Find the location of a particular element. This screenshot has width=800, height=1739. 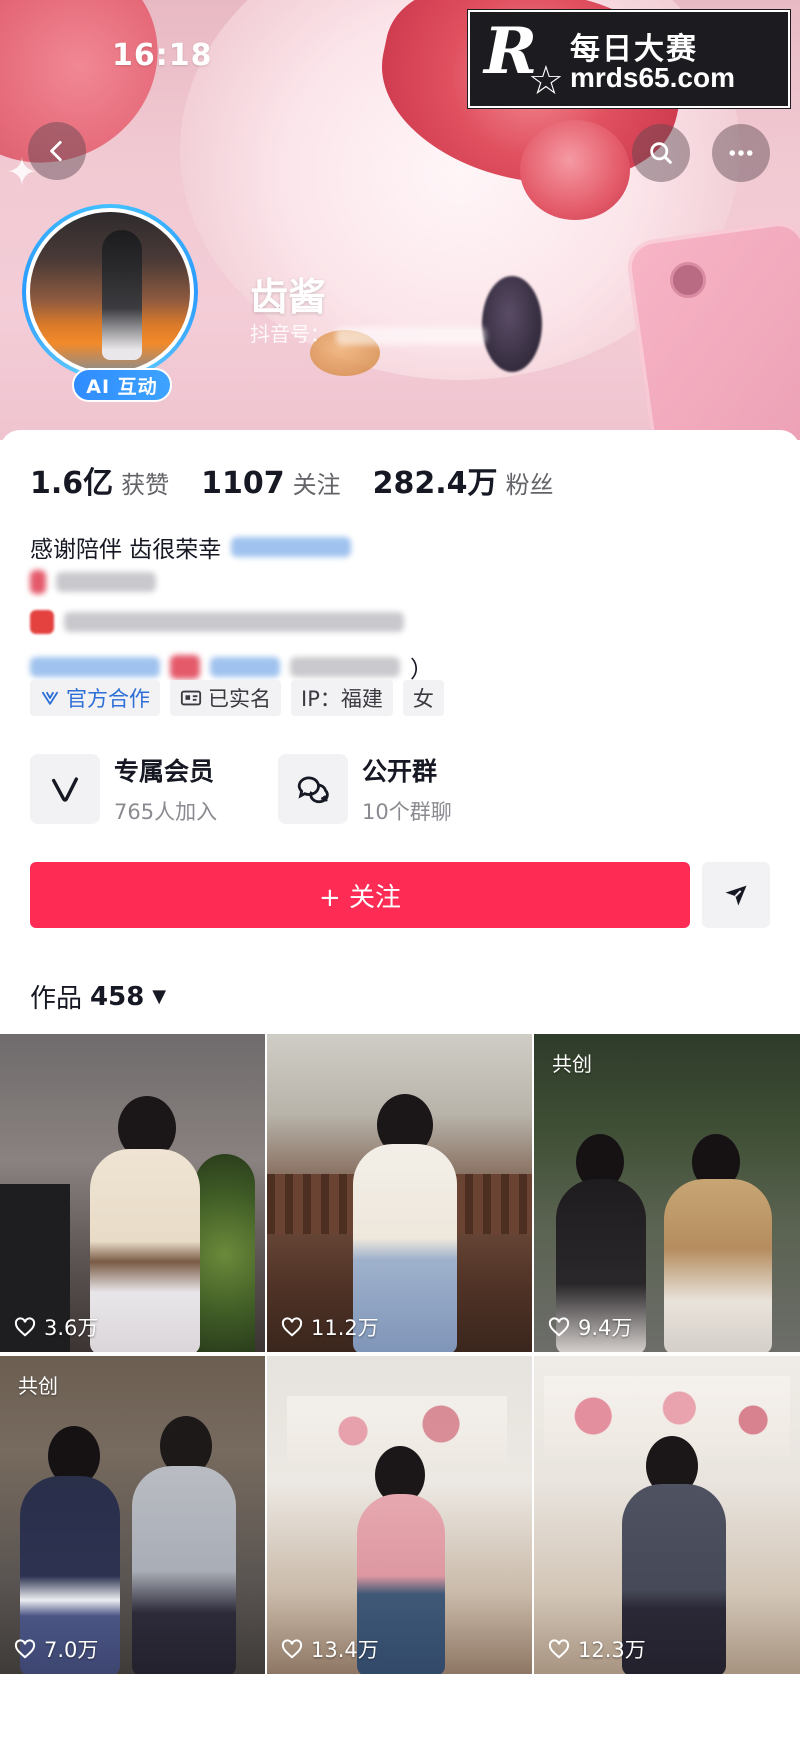

tag-gender: 女 is located at coordinates (423, 698).